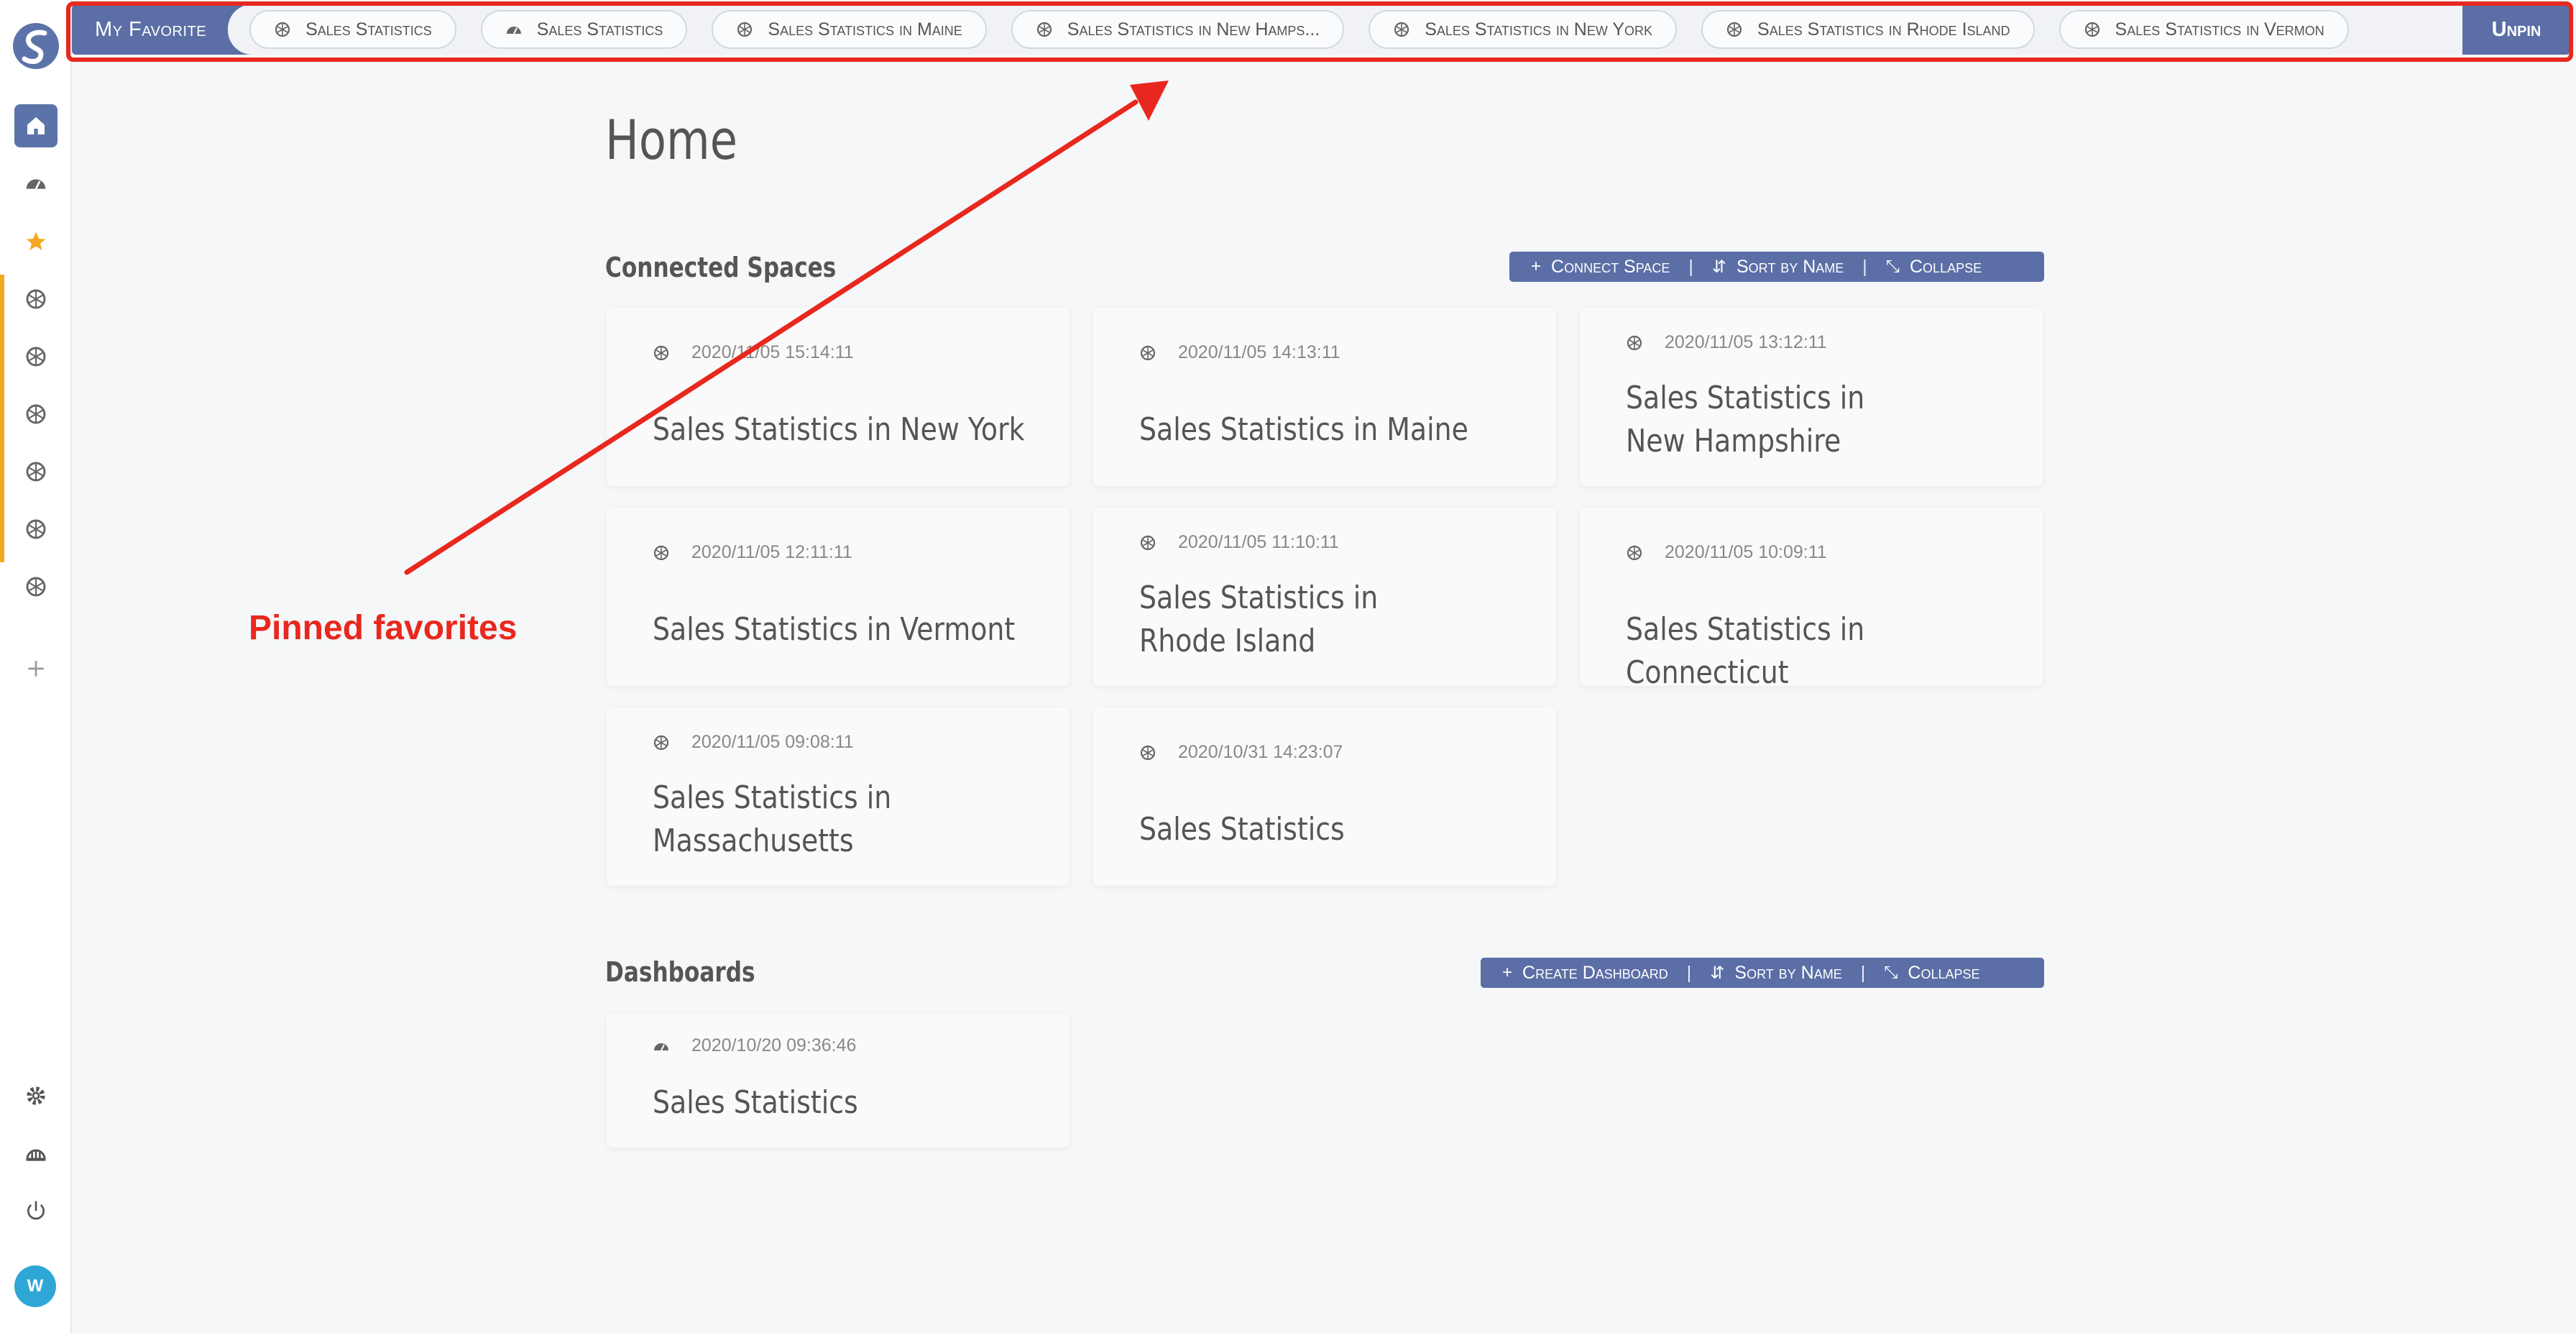  I want to click on page-title: Home, so click(671, 140).